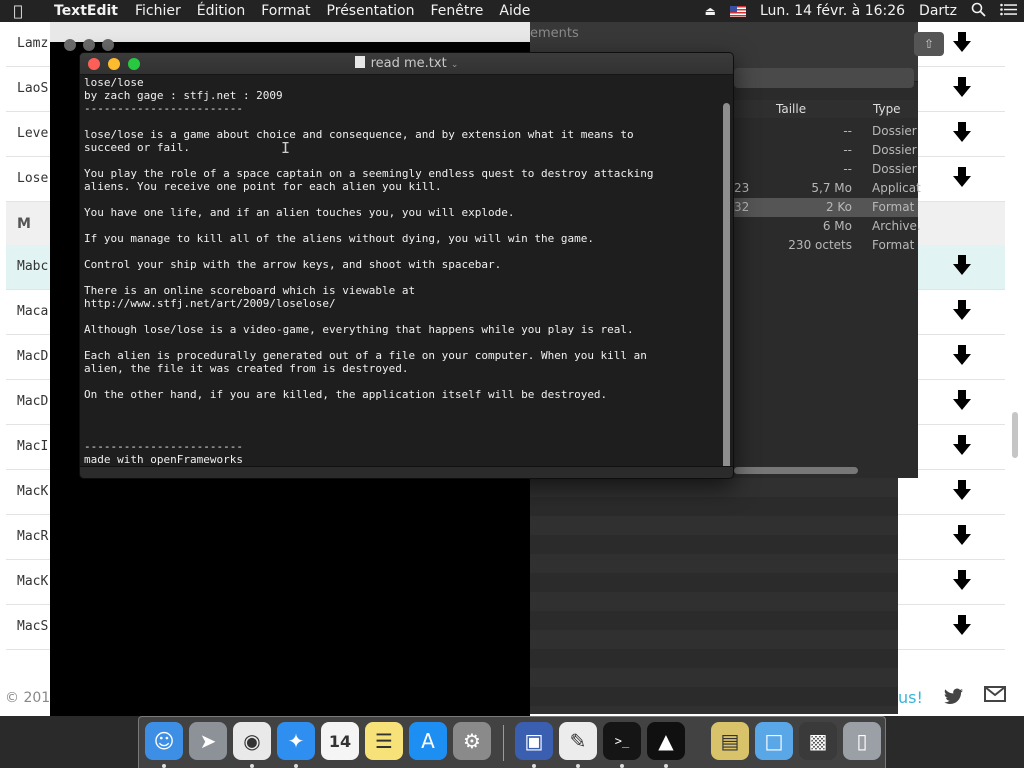 The height and width of the screenshot is (768, 1024). Describe the element at coordinates (33, 88) in the screenshot. I see `list-item-name: LaoS` at that location.